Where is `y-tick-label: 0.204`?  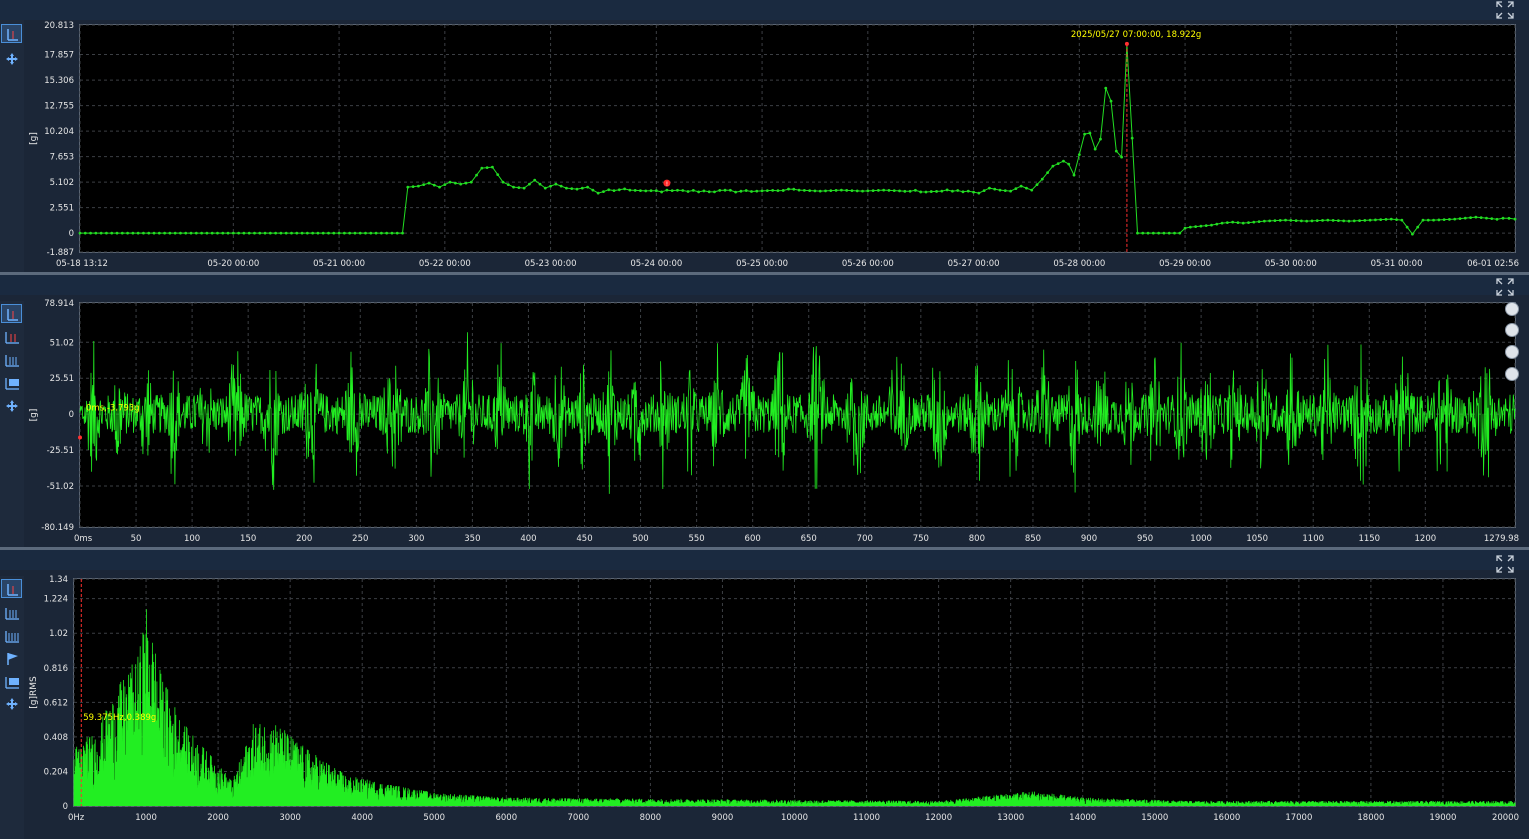
y-tick-label: 0.204 is located at coordinates (56, 772).